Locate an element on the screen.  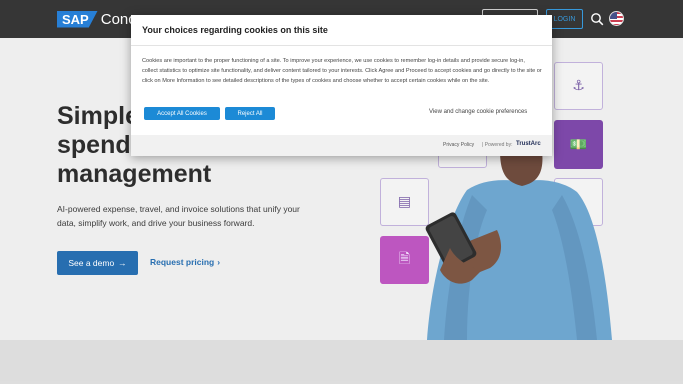
trustarc-wordmark: TrustArc is located at coordinates (528, 144).